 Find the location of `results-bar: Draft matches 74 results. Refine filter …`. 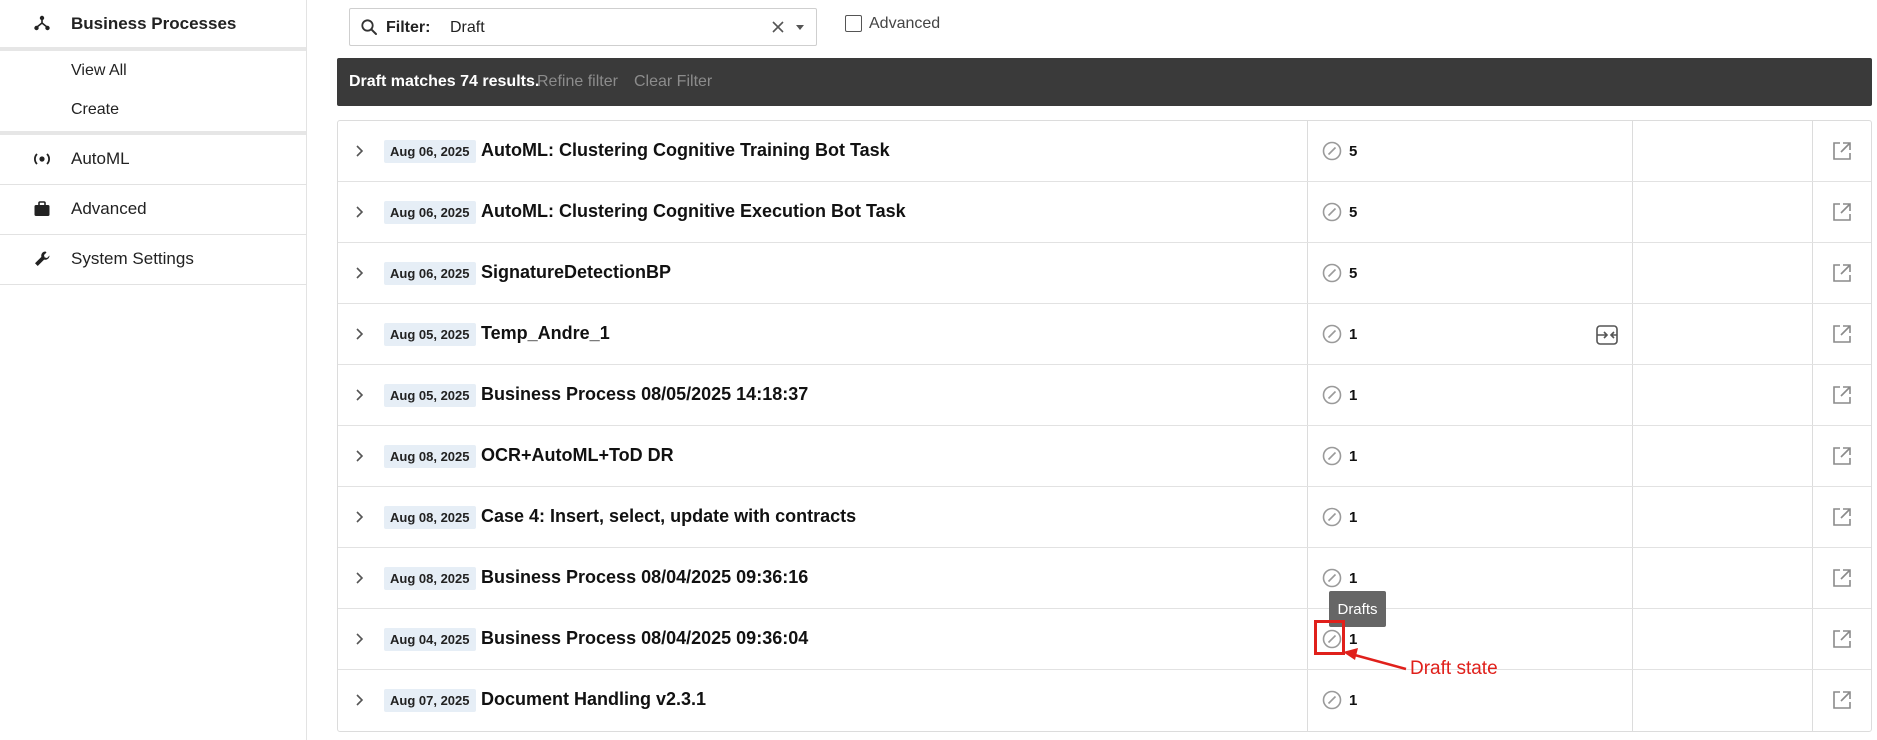

results-bar: Draft matches 74 results. Refine filter … is located at coordinates (1104, 82).